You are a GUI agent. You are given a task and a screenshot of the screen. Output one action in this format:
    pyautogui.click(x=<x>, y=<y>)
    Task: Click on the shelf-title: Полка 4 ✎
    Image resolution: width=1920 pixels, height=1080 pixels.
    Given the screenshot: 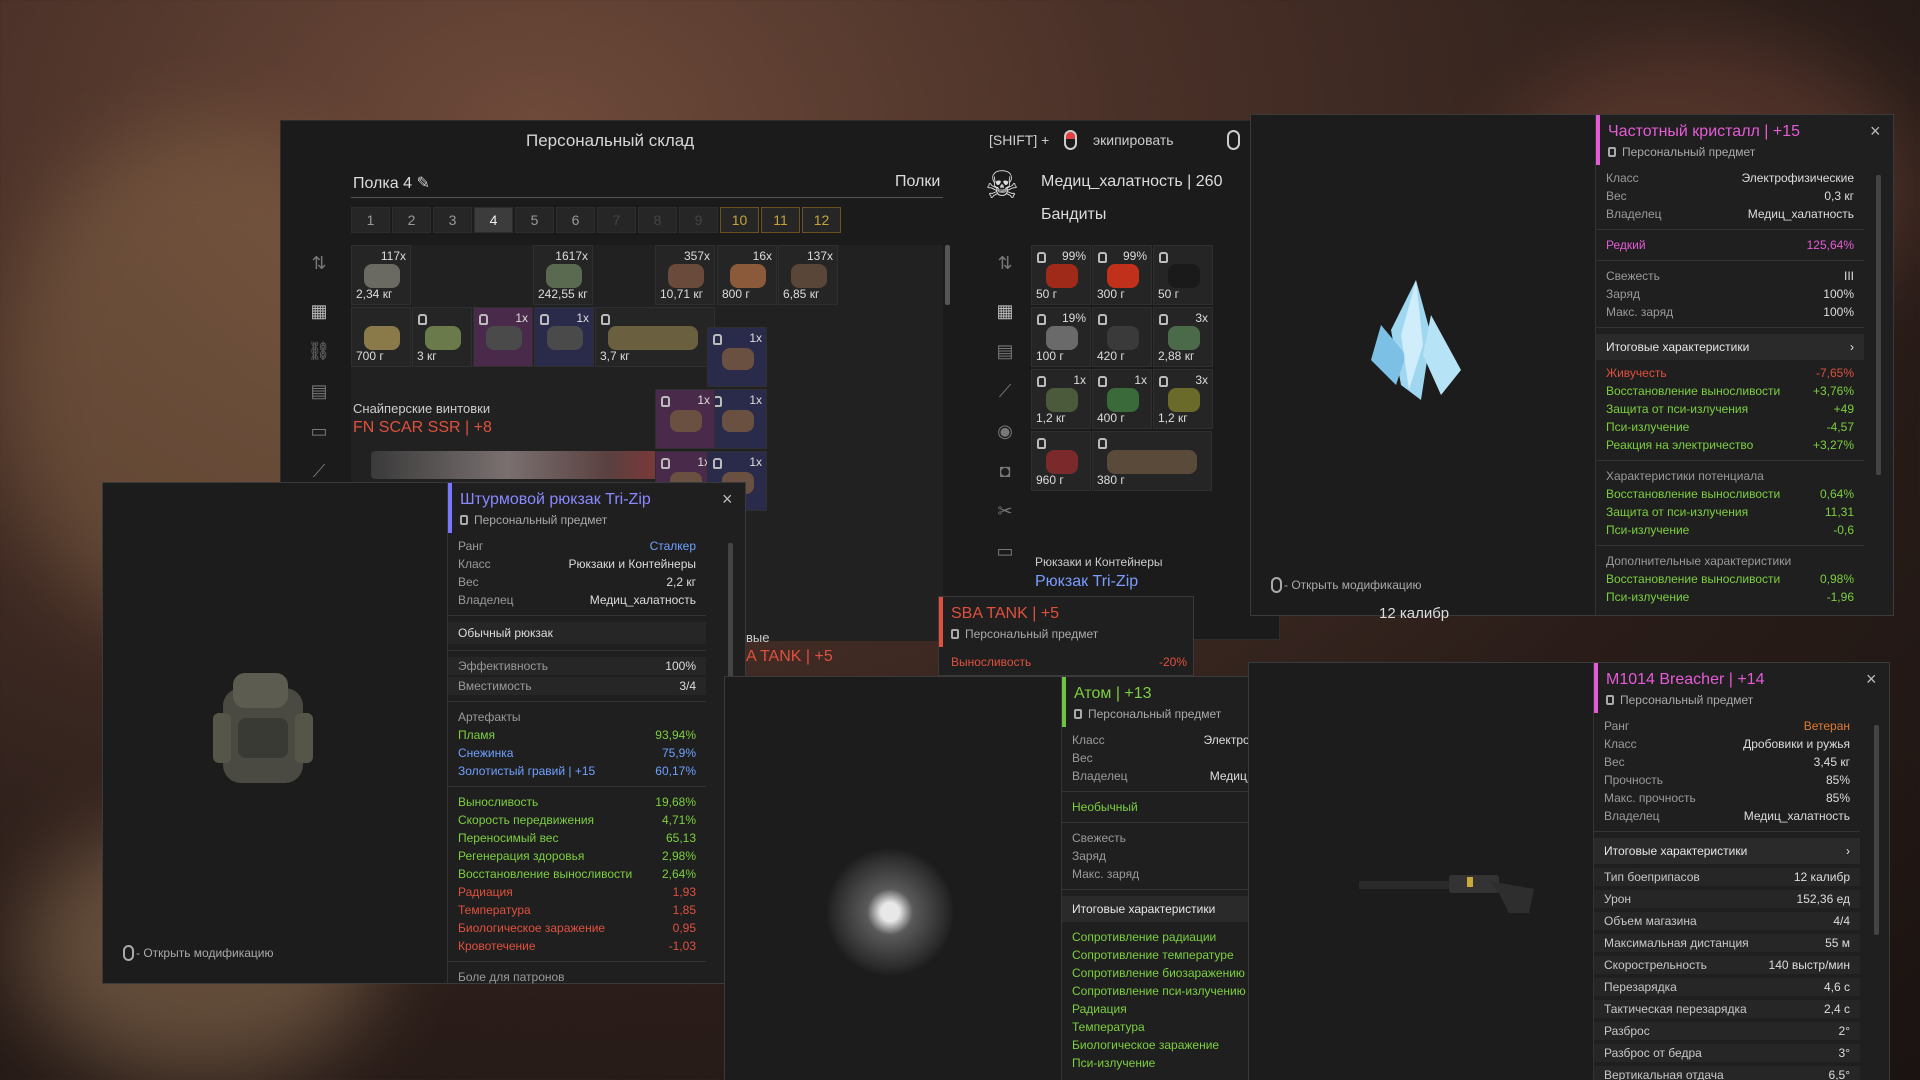 What is the action you would take?
    pyautogui.click(x=391, y=183)
    